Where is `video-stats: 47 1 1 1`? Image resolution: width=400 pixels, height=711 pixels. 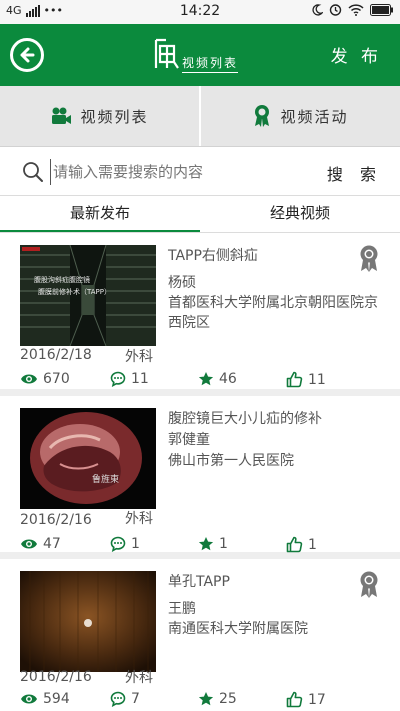
video-stats: 47 1 1 1 is located at coordinates (200, 546).